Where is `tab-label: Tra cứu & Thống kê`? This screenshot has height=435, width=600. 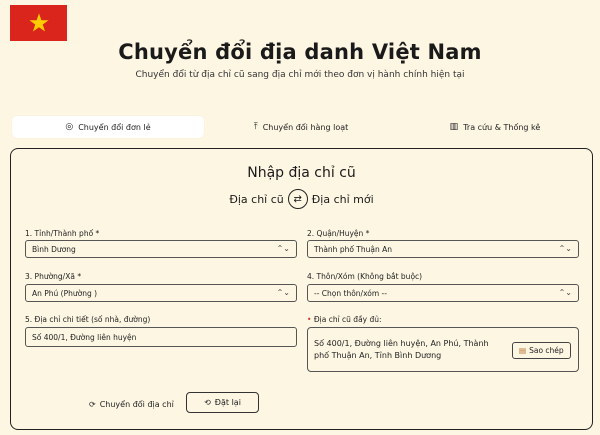
tab-label: Tra cứu & Thống kê is located at coordinates (502, 127).